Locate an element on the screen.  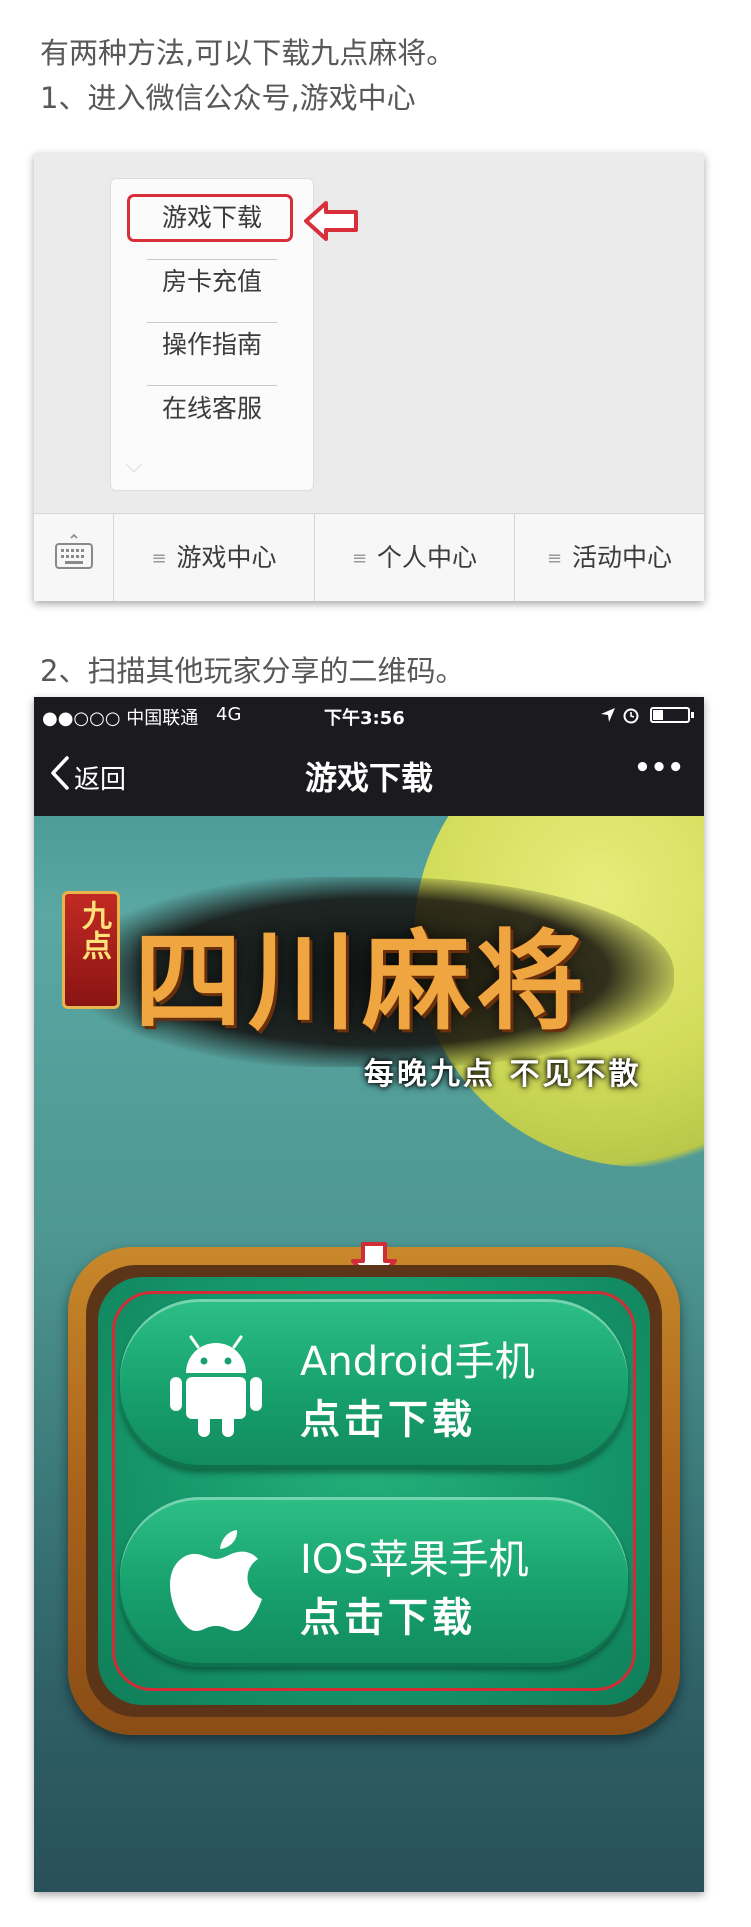
submenu-item-room-card-recharge: 房卡充值 is located at coordinates (212, 282).